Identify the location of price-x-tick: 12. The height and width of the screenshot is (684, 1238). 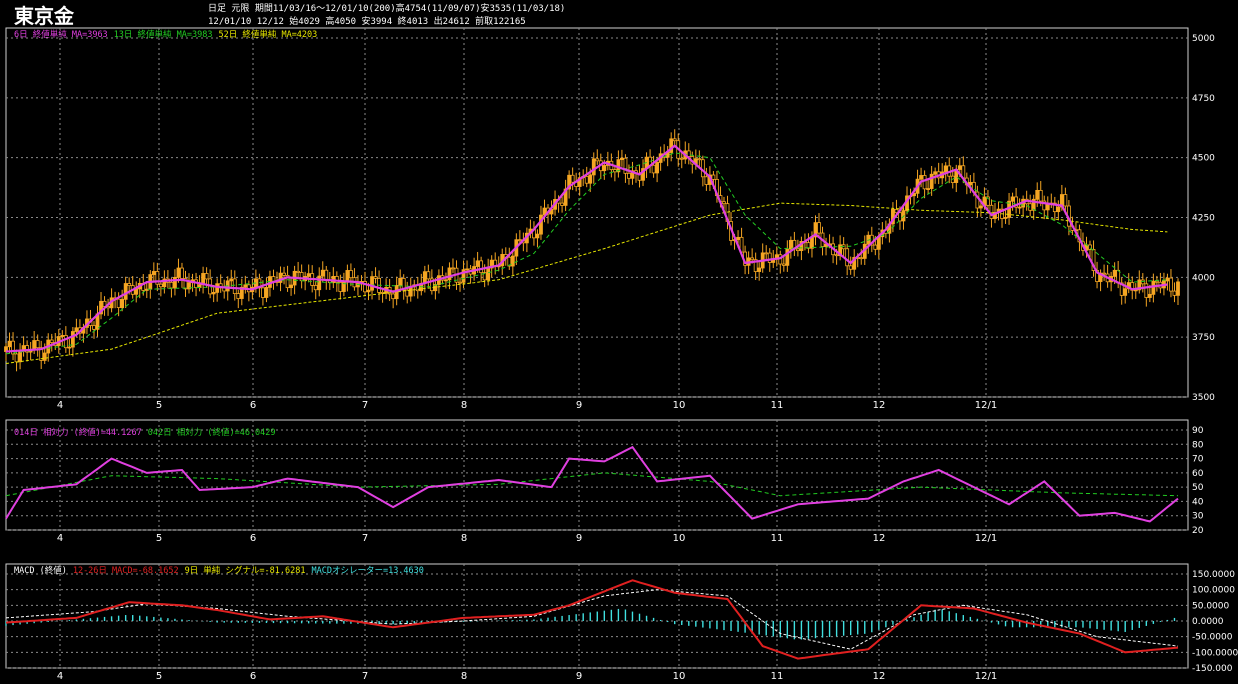
(879, 405).